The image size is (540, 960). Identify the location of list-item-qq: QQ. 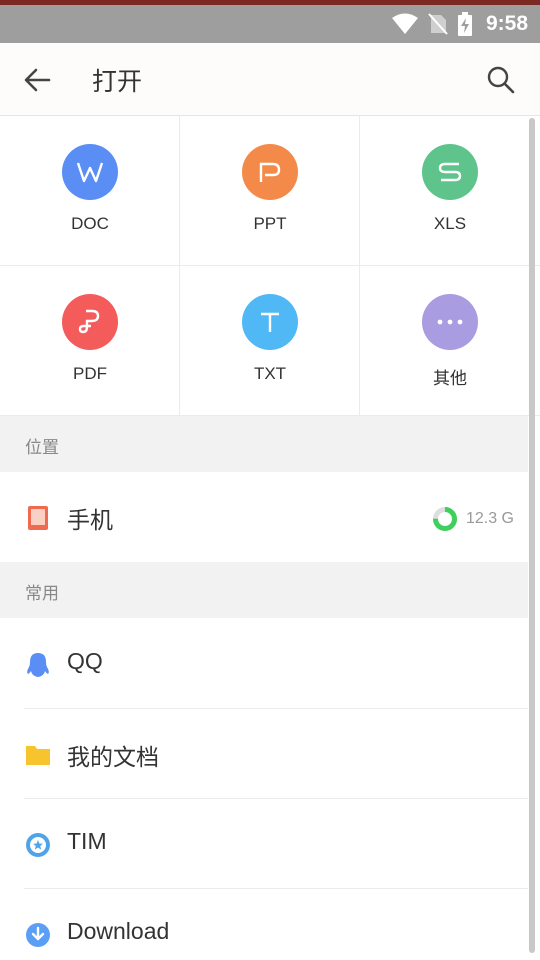
(264, 664).